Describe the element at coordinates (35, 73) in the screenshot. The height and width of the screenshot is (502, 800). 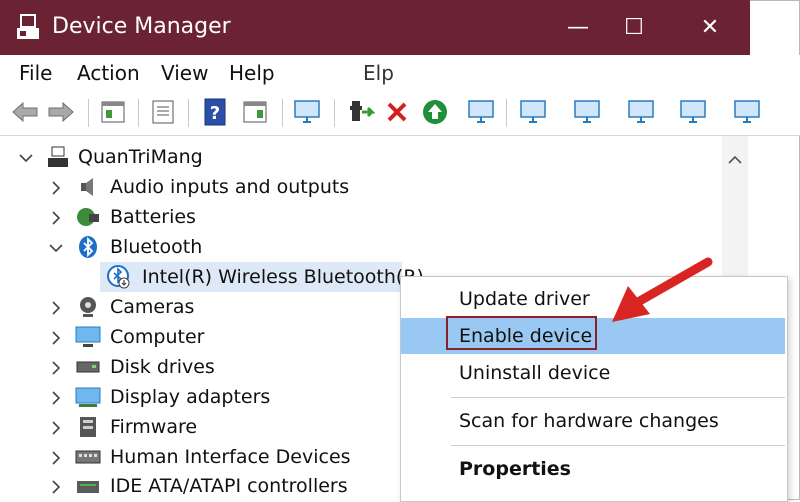
I see `menu-file: File` at that location.